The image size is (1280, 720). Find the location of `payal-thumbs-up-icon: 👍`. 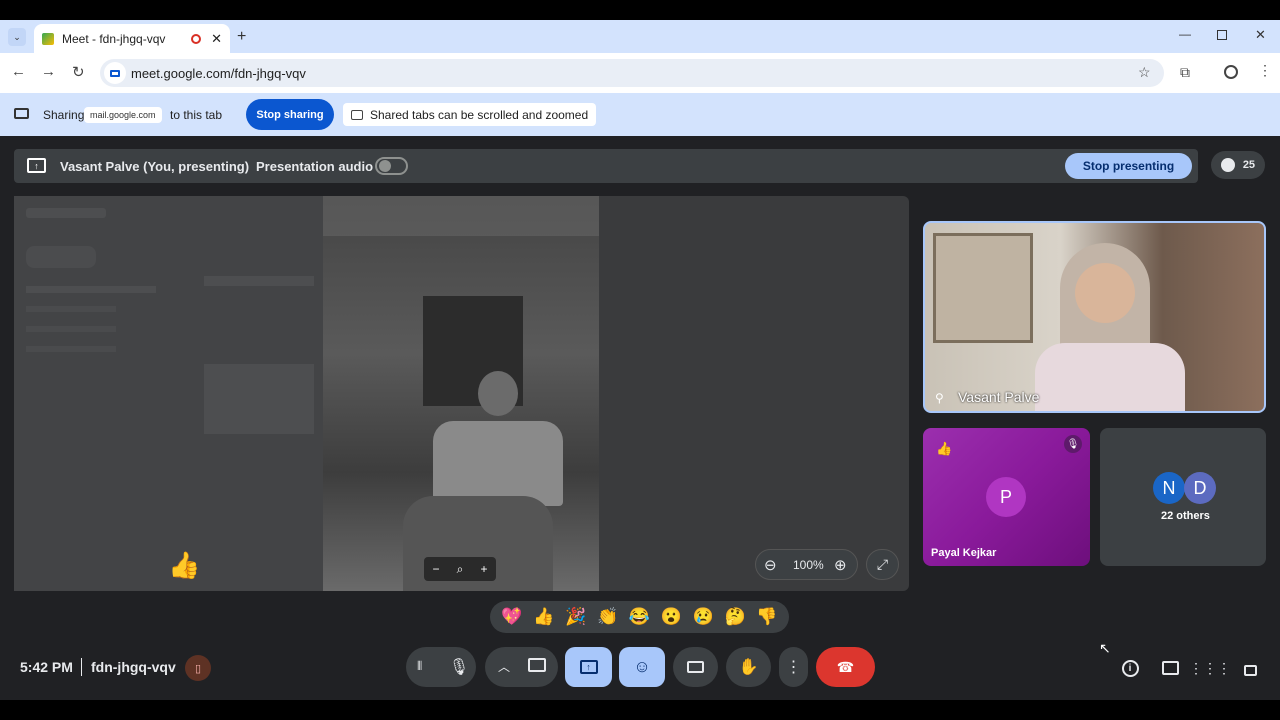

payal-thumbs-up-icon: 👍 is located at coordinates (944, 448).